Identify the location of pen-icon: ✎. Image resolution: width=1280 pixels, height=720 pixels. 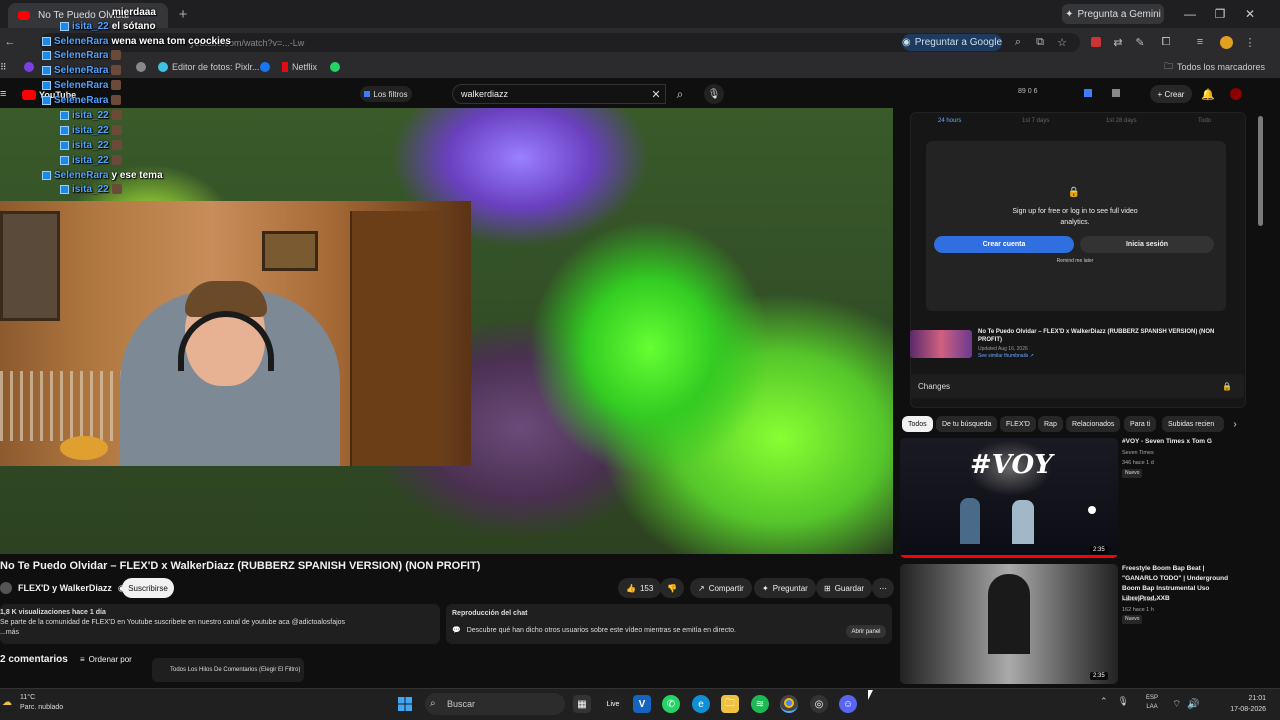
(1140, 42).